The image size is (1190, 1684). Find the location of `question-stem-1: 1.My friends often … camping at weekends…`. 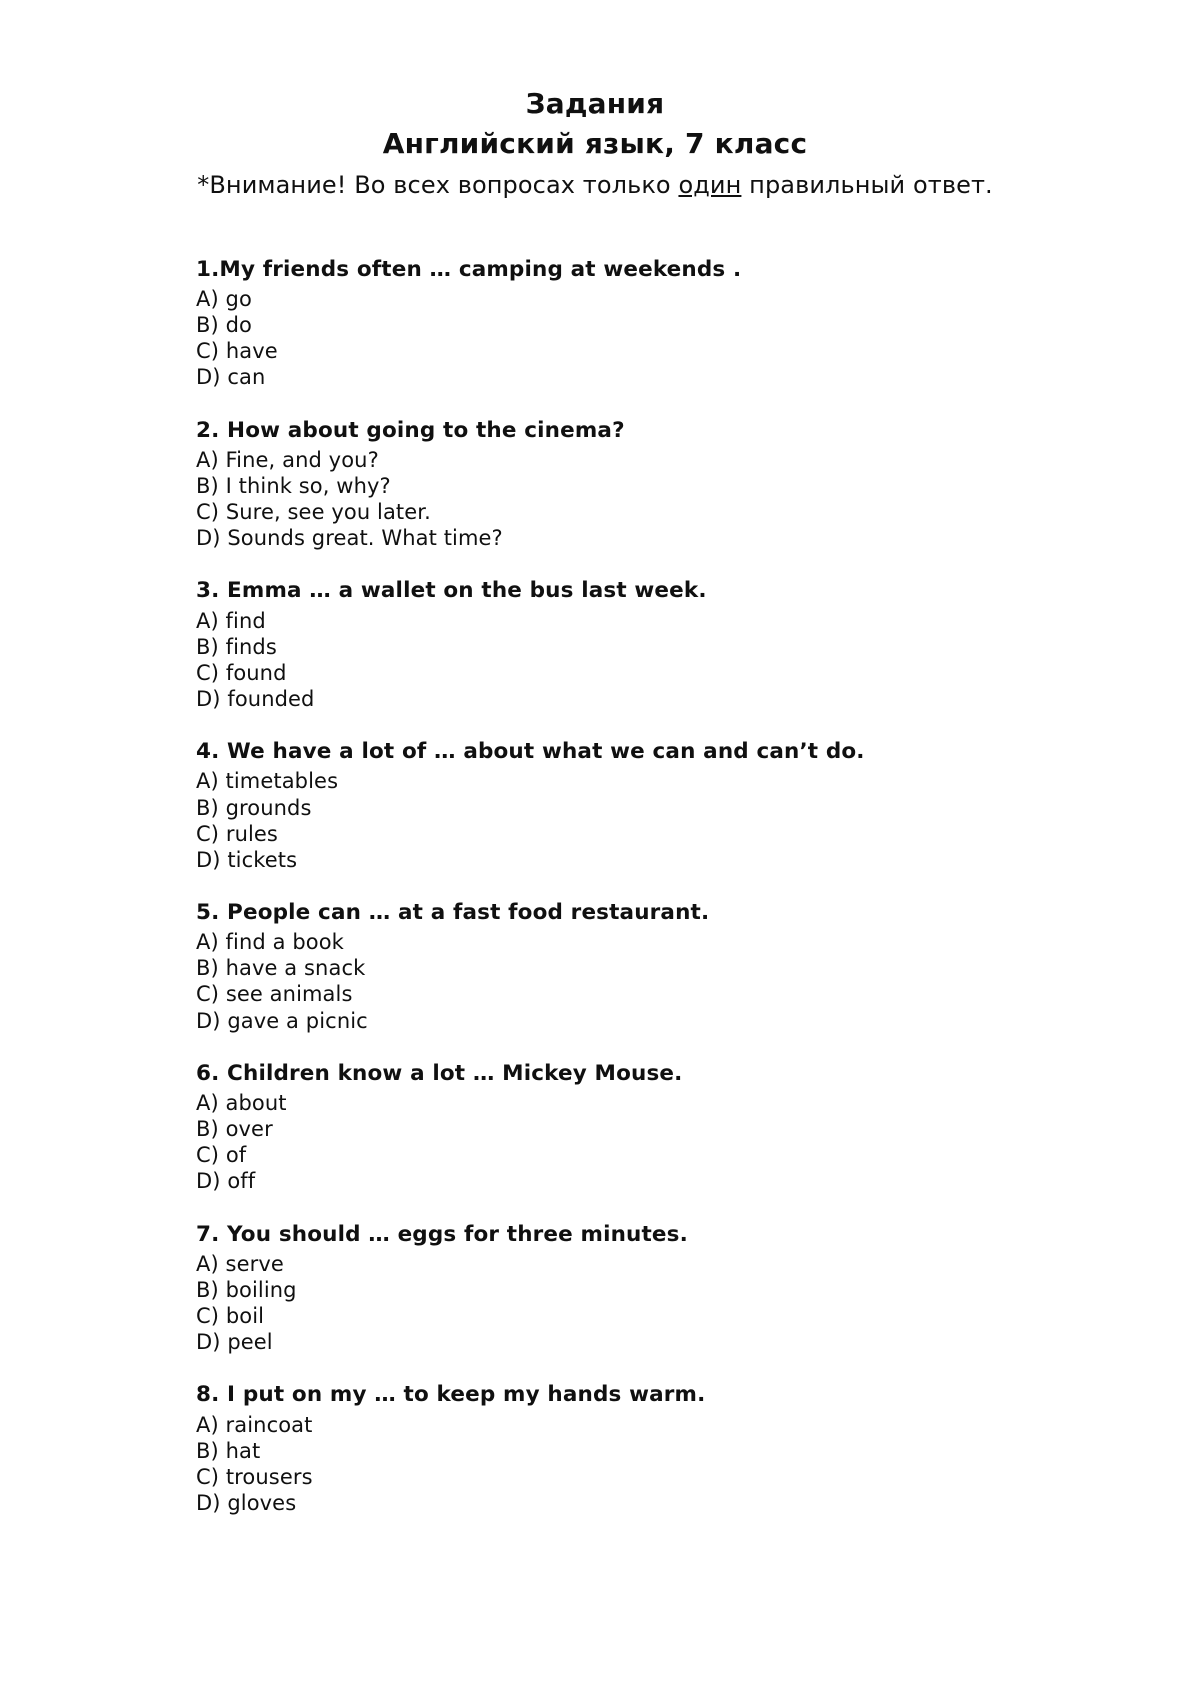

question-stem-1: 1.My friends often … camping at weekends… is located at coordinates (469, 269).